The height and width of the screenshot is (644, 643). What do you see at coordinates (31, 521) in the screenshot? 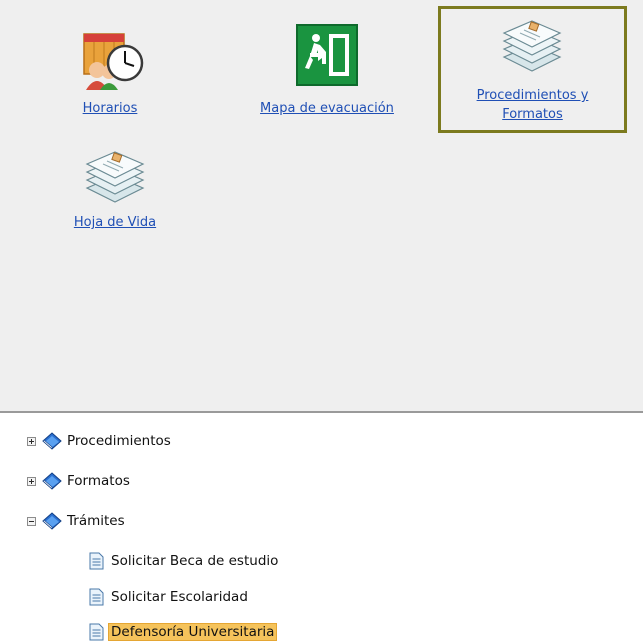
I see `collapse-icon` at bounding box center [31, 521].